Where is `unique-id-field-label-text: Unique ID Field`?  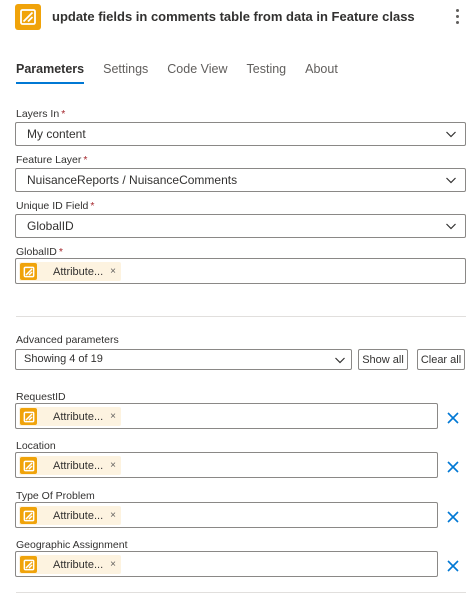
unique-id-field-label-text: Unique ID Field is located at coordinates (52, 206).